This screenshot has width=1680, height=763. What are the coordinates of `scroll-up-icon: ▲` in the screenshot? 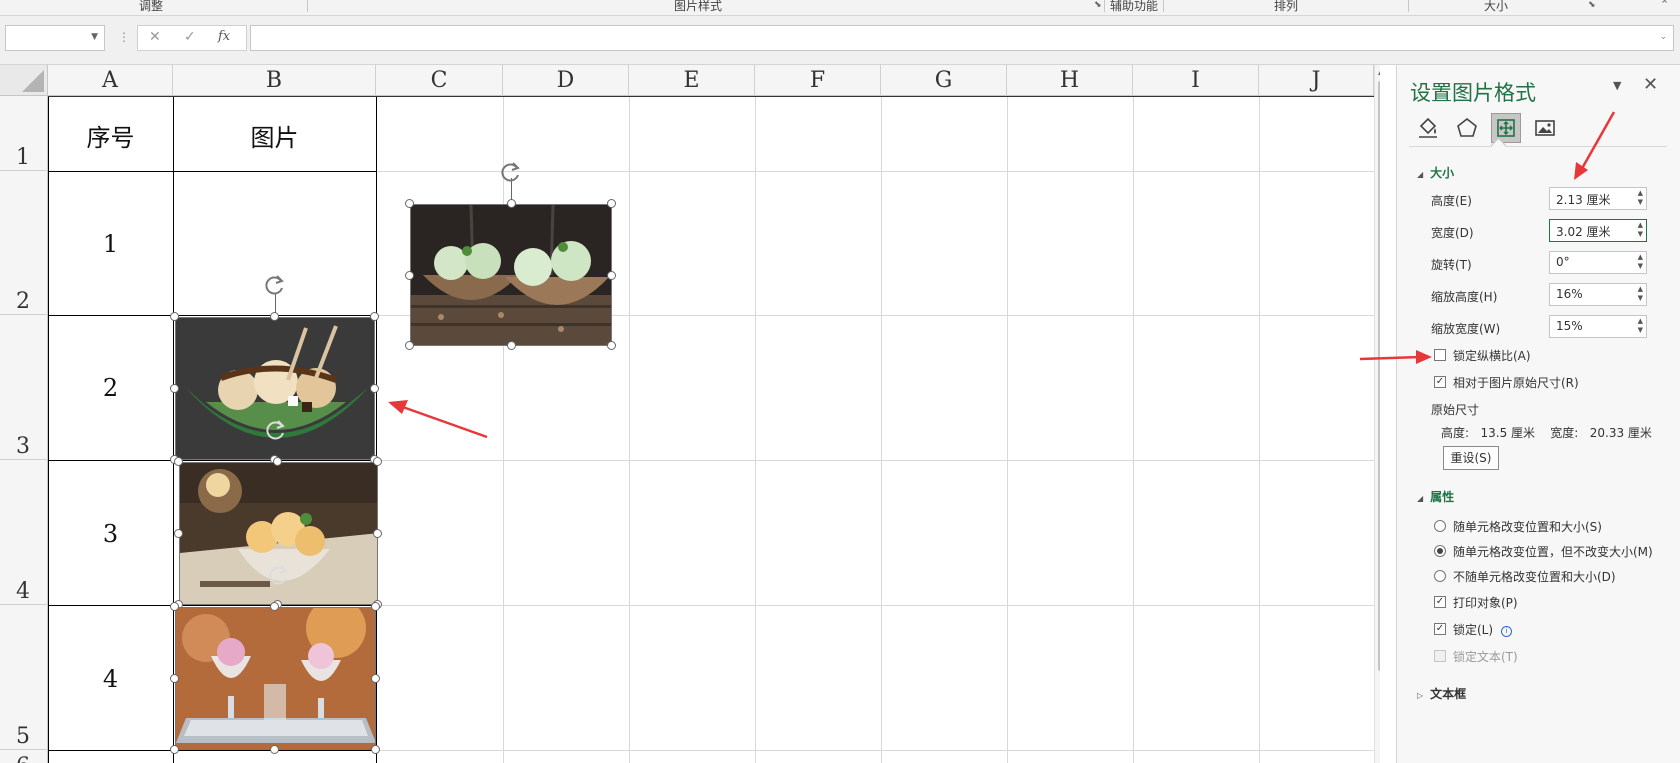 It's located at (1379, 71).